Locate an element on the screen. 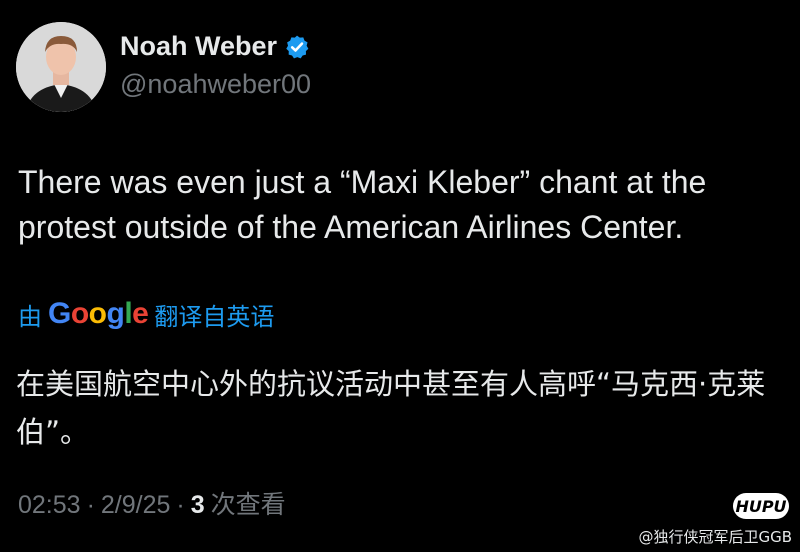  tweet-meta: 02:53 · 2/9/25 · 3 次查看 is located at coordinates (152, 503).